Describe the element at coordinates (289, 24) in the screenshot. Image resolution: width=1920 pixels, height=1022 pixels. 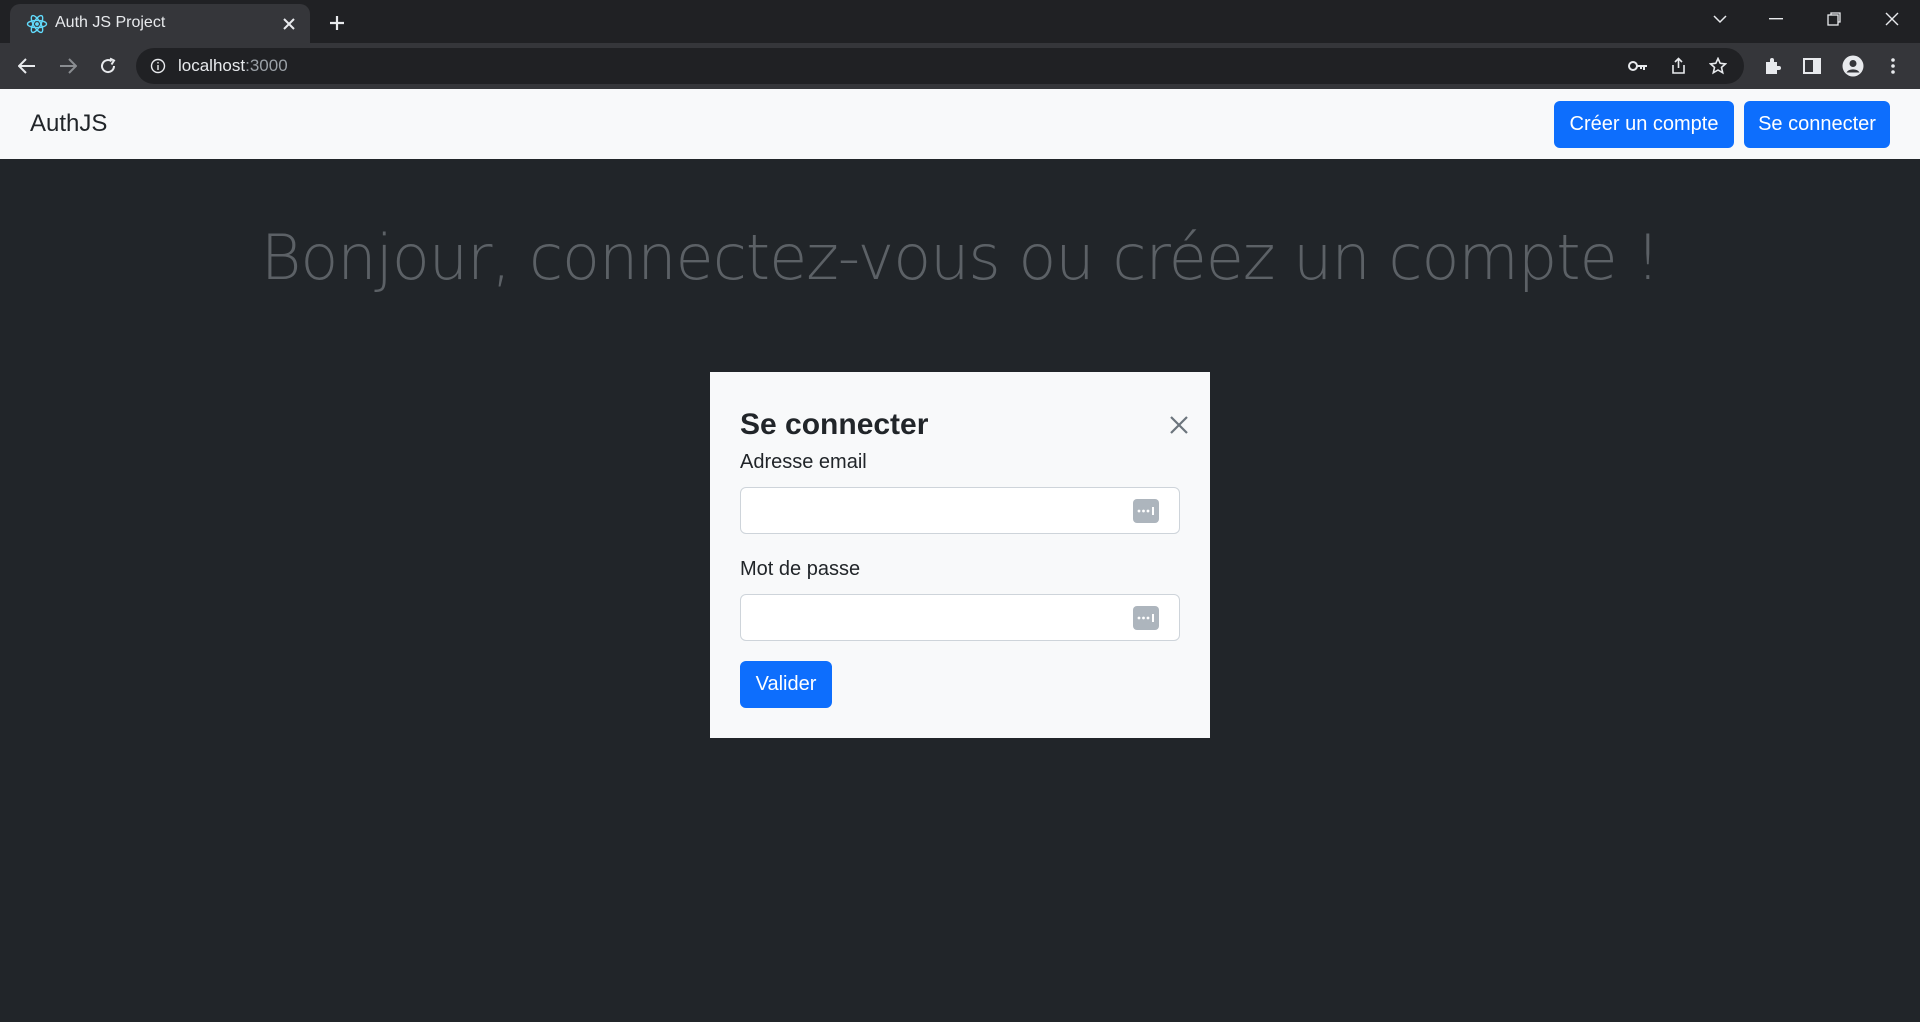
I see `tab-close-icon` at that location.